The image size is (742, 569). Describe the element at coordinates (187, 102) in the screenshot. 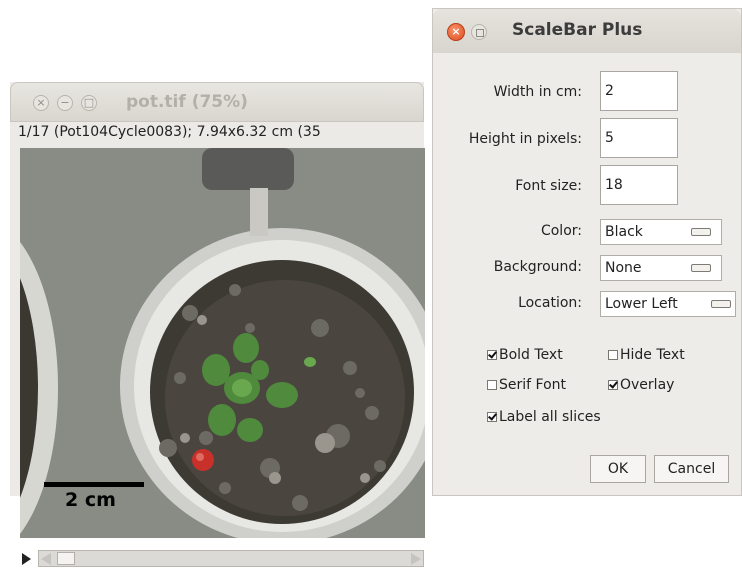

I see `image-window-title: pot.tif (75%)` at that location.